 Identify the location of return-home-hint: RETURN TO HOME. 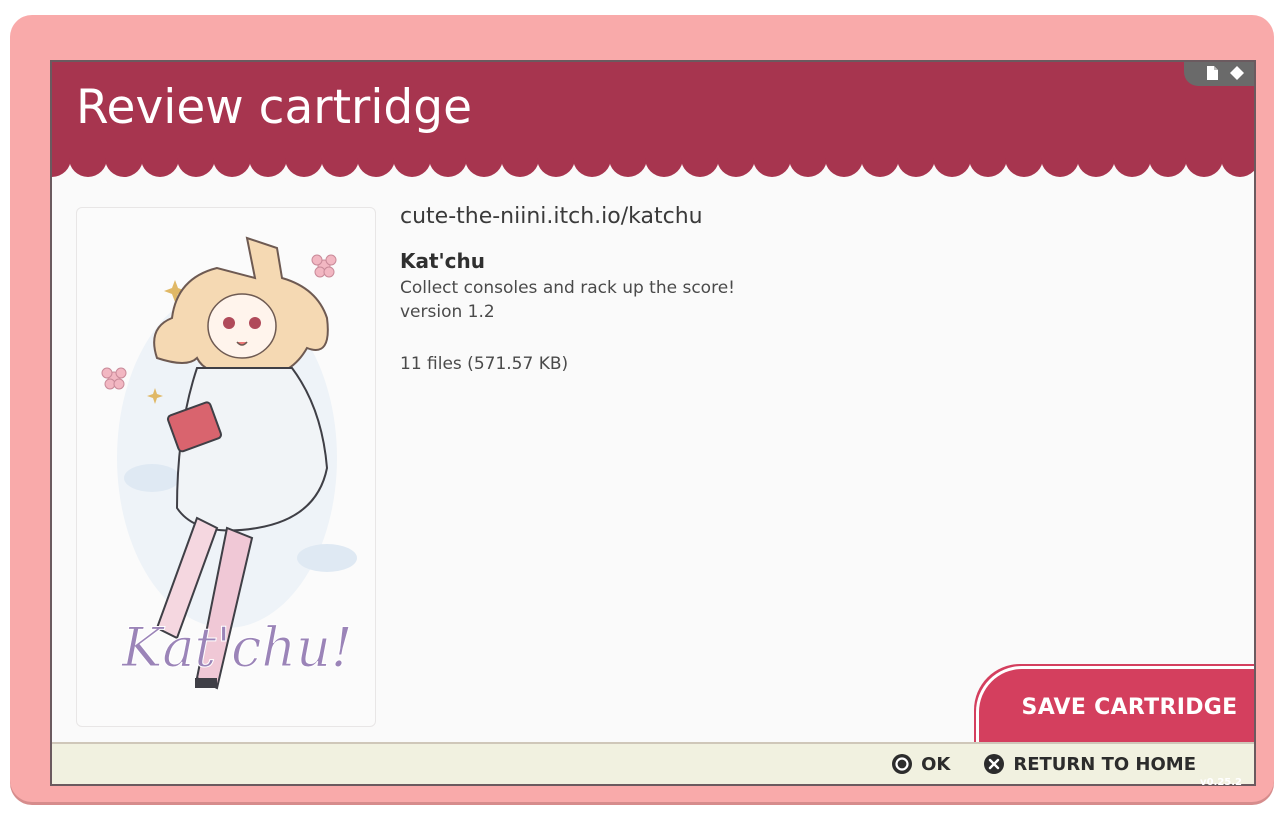
(1090, 764).